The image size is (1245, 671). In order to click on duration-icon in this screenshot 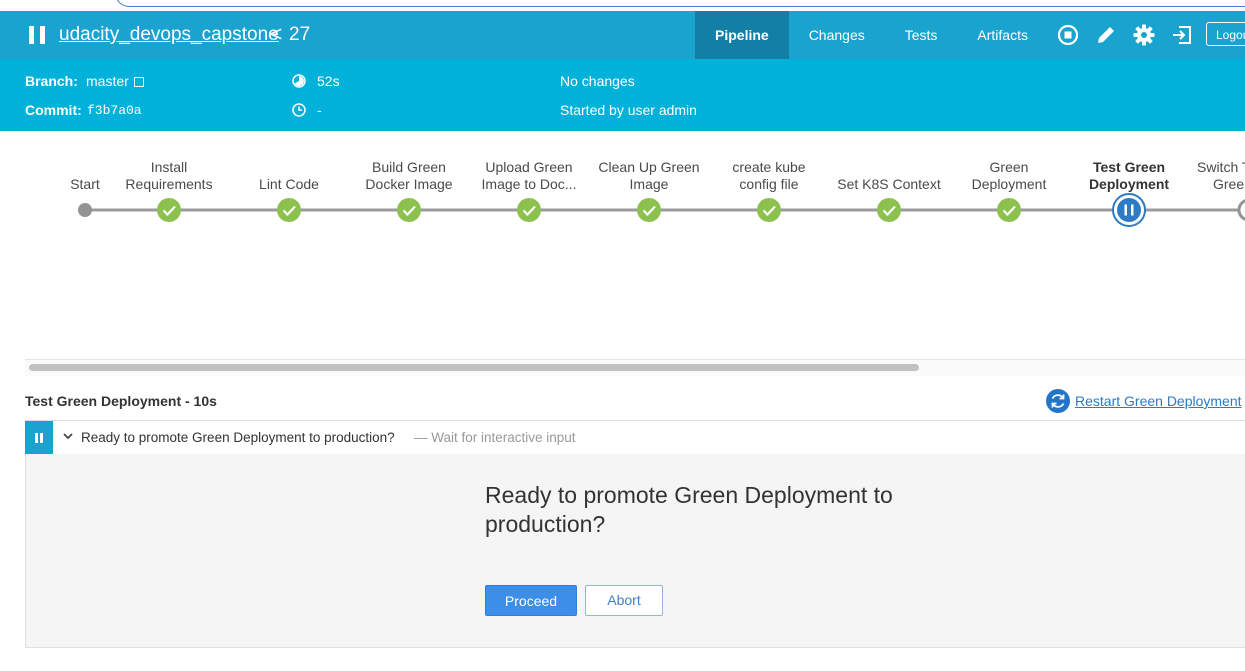, I will do `click(299, 81)`.